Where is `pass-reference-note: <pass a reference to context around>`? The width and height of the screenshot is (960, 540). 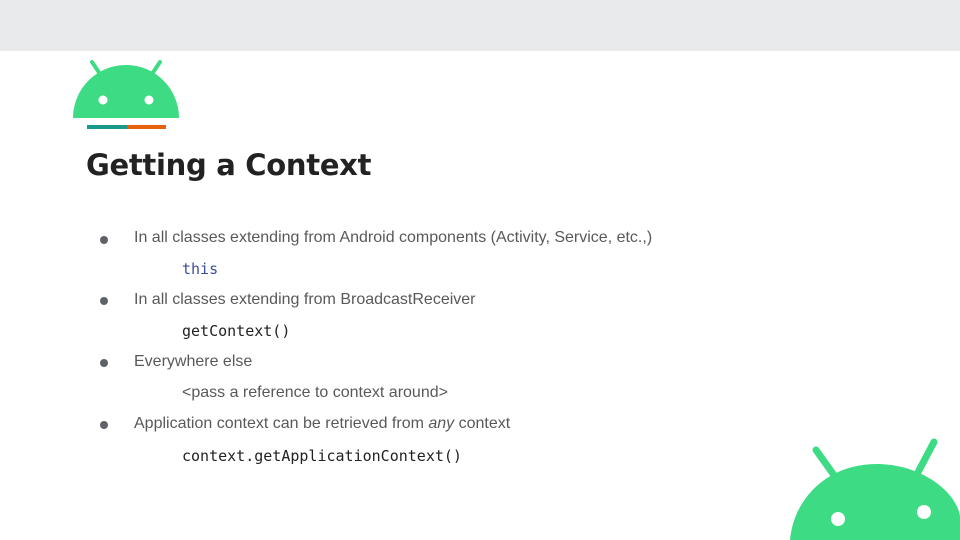
pass-reference-note: <pass a reference to context around> is located at coordinates (315, 392).